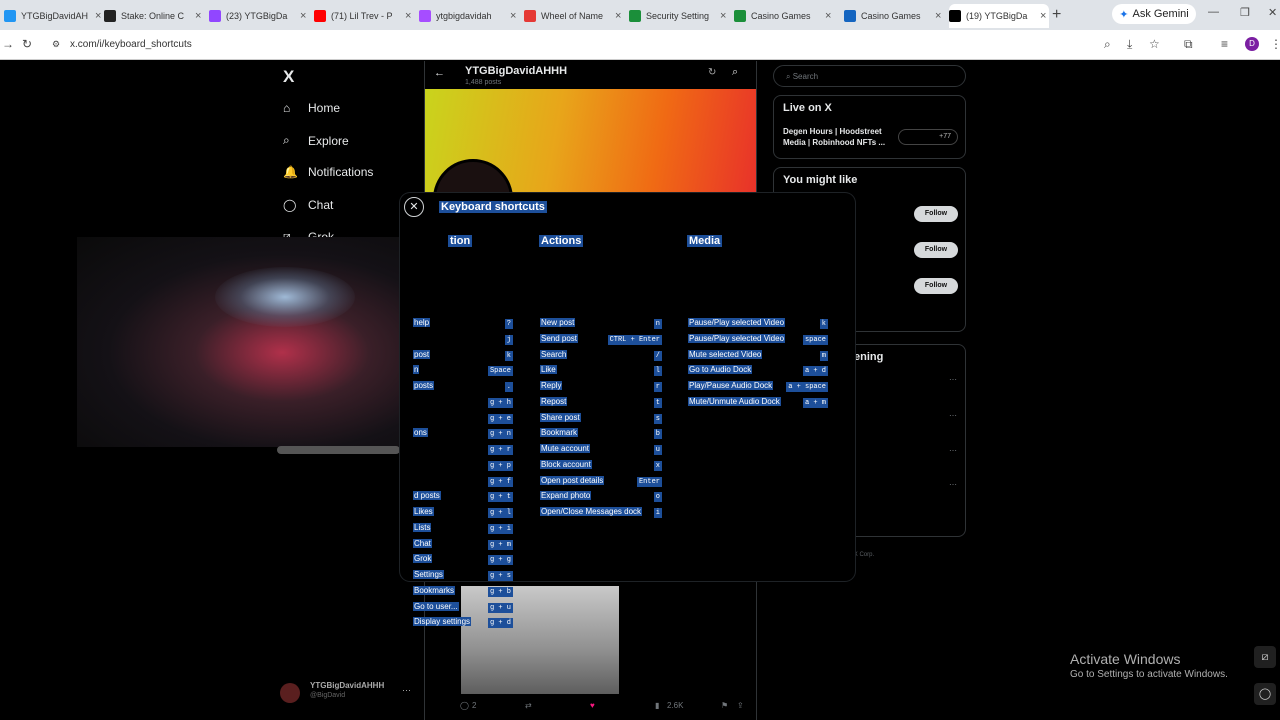 The height and width of the screenshot is (720, 1280). I want to click on profile-avatar: D, so click(1252, 44).